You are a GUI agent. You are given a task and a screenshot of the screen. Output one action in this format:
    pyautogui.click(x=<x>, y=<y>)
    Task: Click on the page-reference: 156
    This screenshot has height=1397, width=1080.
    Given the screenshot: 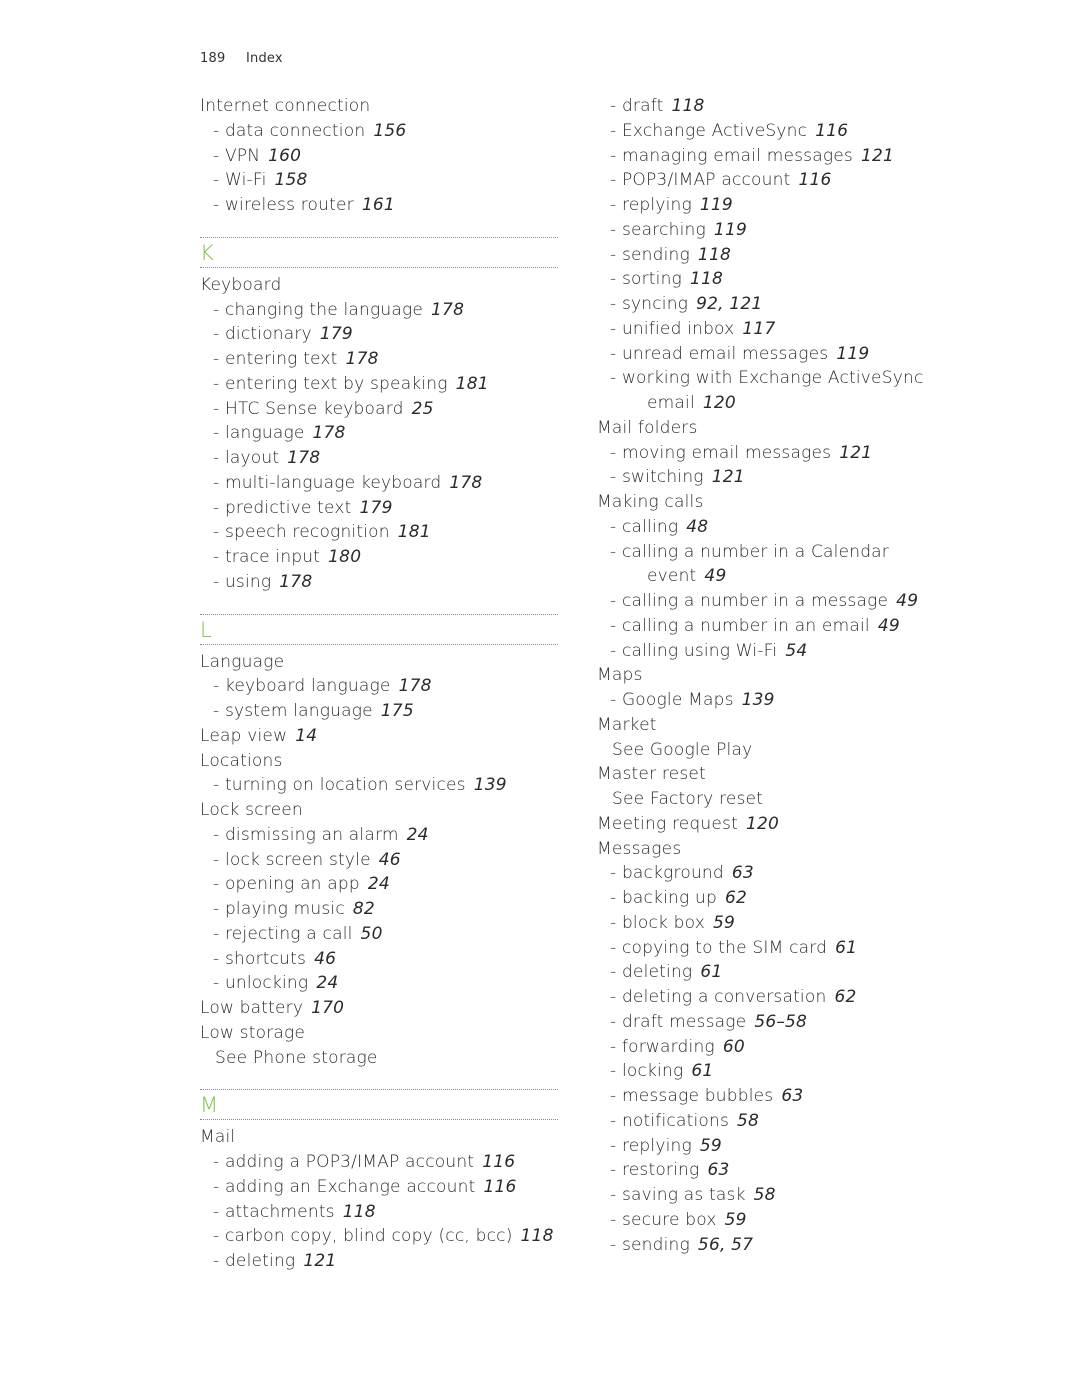 What is the action you would take?
    pyautogui.click(x=389, y=131)
    